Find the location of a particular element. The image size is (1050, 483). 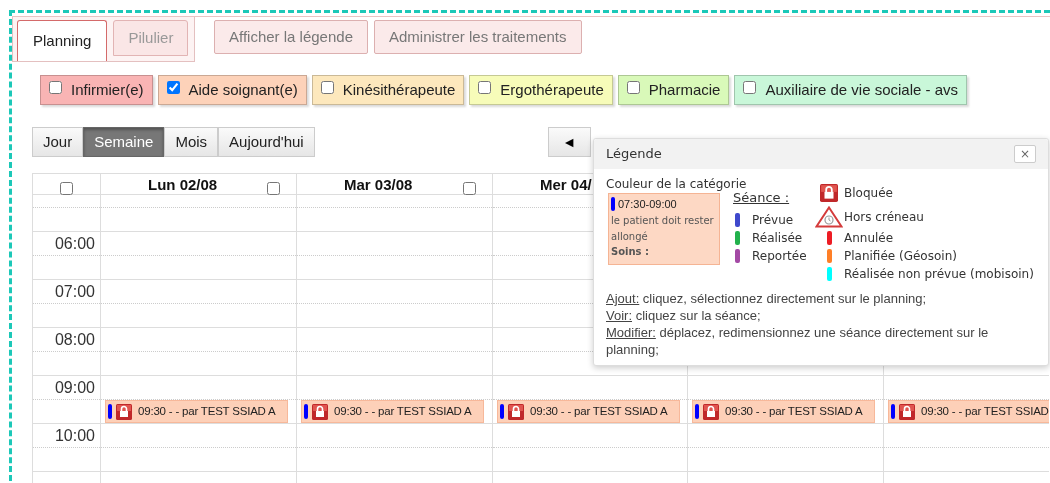

help-text: Voir: cliquez sur la séance; is located at coordinates (684, 315).